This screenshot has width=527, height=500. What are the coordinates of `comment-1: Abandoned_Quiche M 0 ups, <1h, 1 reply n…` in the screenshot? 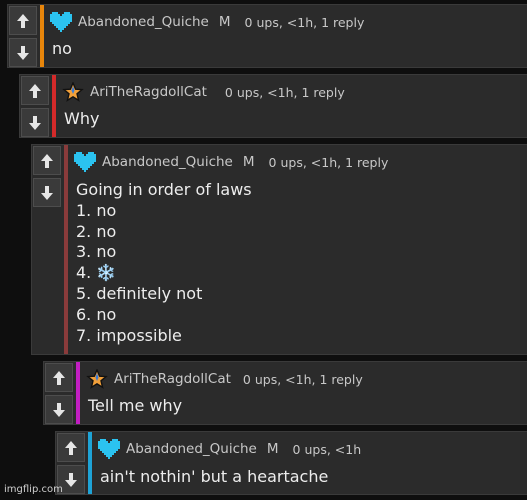 It's located at (267, 36).